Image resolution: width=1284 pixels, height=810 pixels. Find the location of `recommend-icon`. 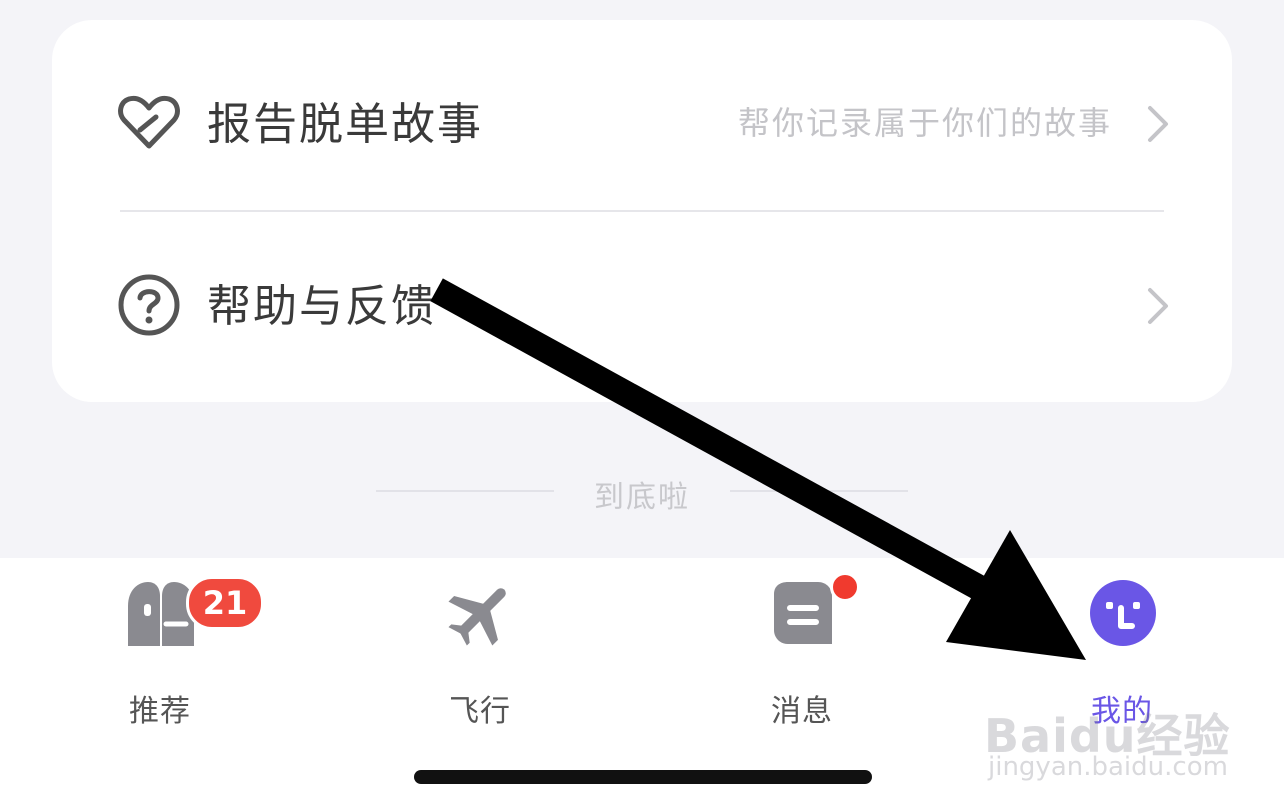

recommend-icon is located at coordinates (161, 614).